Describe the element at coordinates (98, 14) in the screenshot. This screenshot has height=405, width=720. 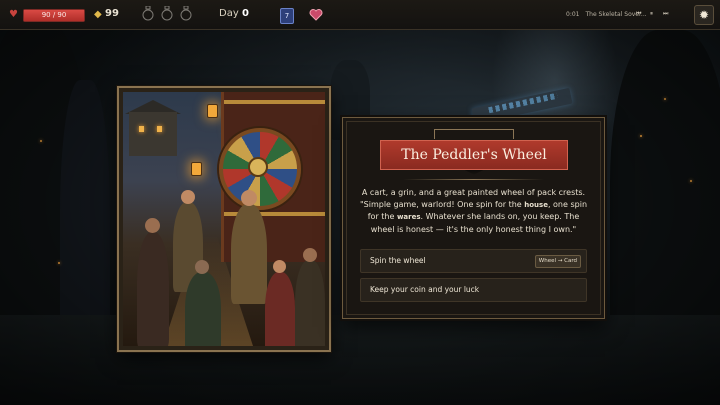
I see `gold-coin-icon: ◆` at that location.